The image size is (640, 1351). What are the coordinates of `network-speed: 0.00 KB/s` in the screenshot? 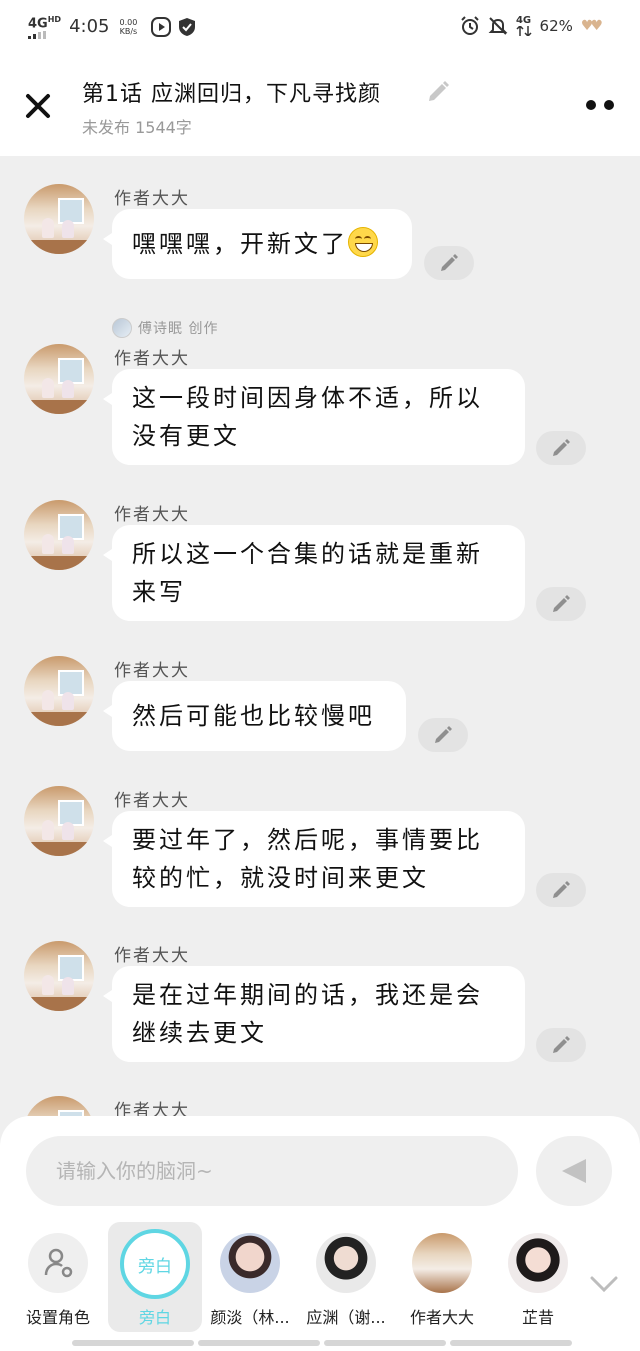 It's located at (128, 27).